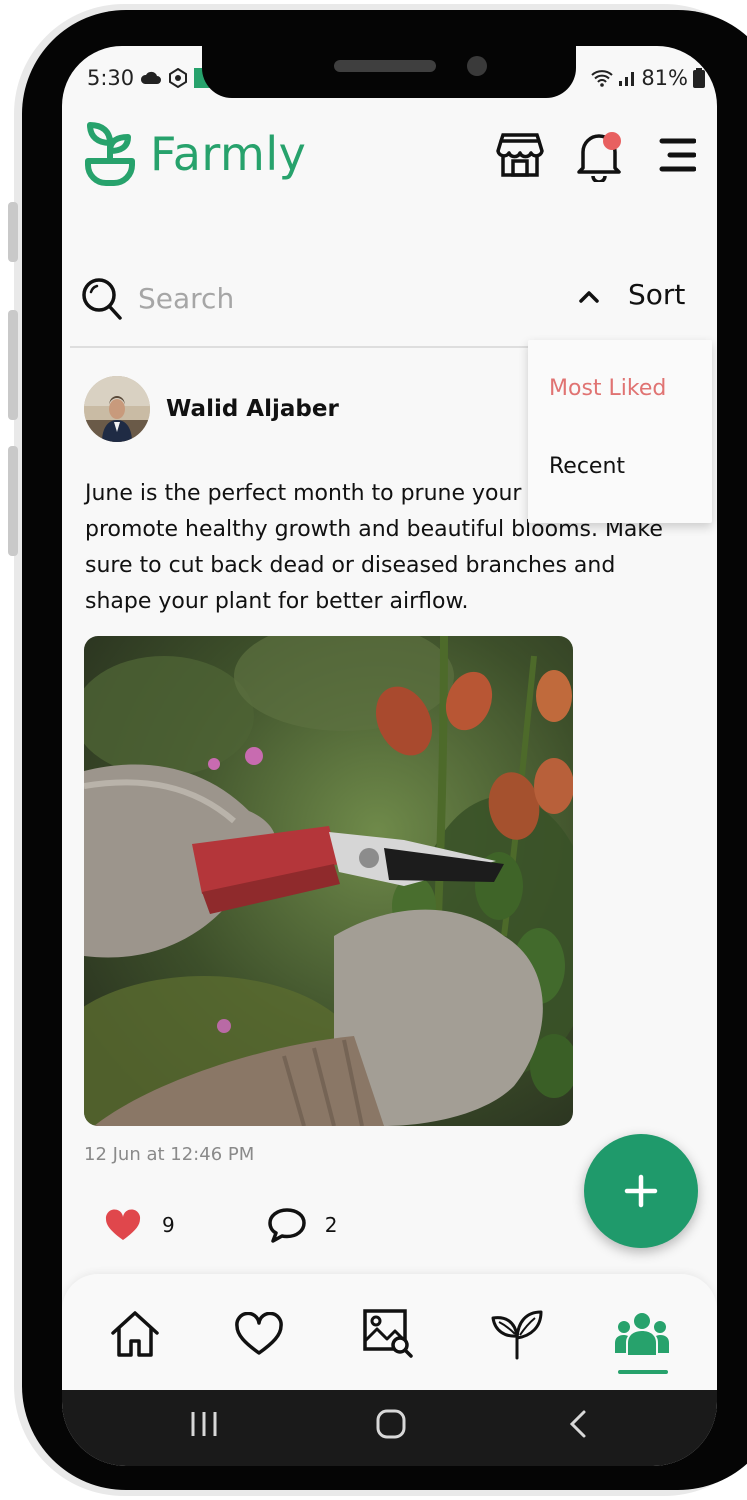 The height and width of the screenshot is (1500, 747). Describe the element at coordinates (111, 78) in the screenshot. I see `status-time: 5:30` at that location.